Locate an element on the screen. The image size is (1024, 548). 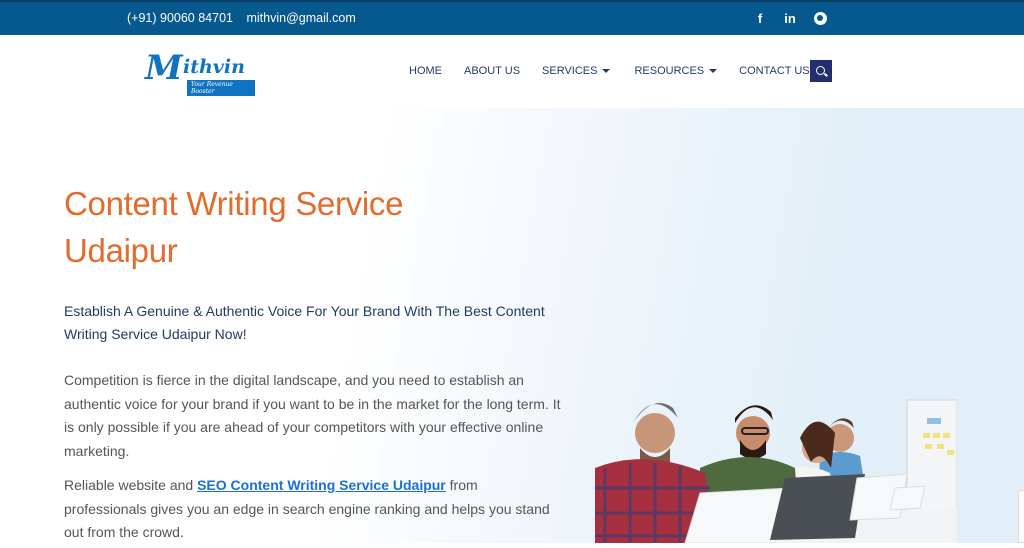
nav-services: SERVICES is located at coordinates (576, 71).